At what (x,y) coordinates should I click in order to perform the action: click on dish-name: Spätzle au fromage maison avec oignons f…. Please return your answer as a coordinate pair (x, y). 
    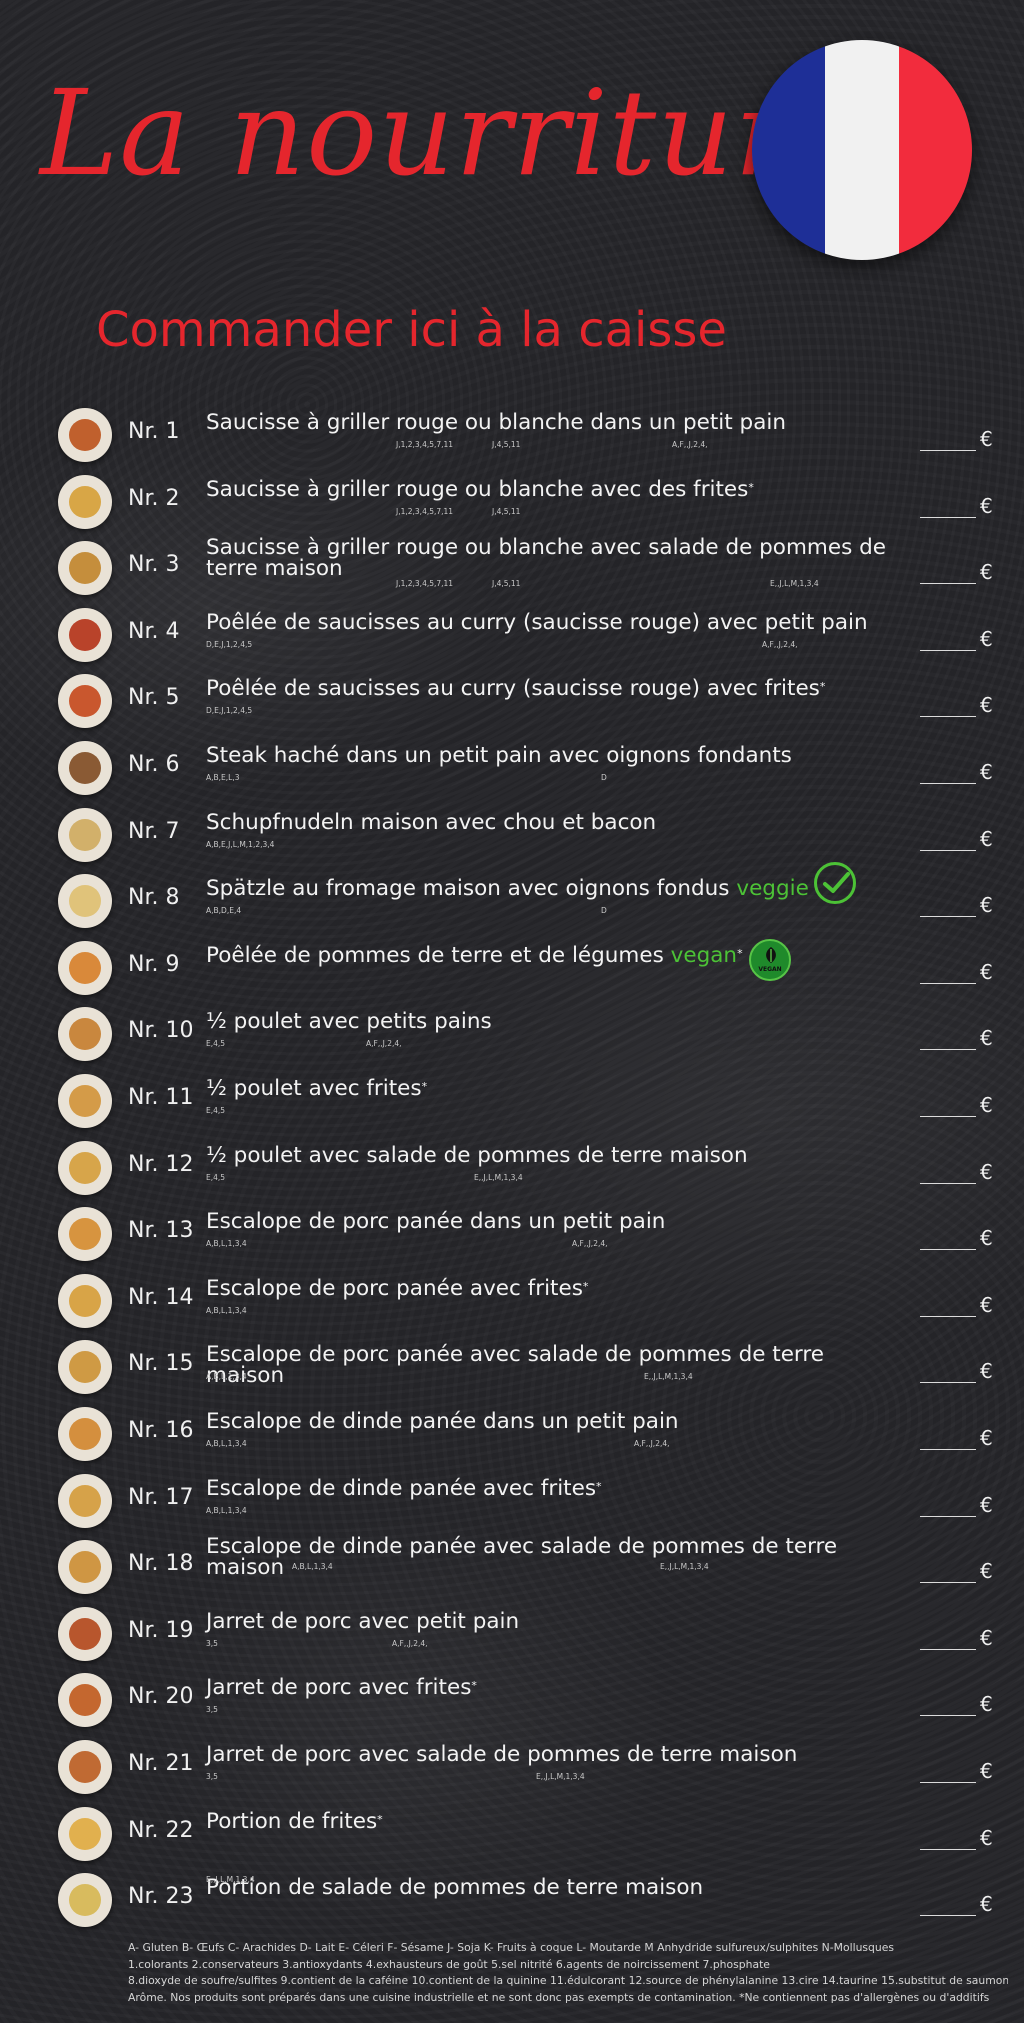
    Looking at the image, I should click on (556, 889).